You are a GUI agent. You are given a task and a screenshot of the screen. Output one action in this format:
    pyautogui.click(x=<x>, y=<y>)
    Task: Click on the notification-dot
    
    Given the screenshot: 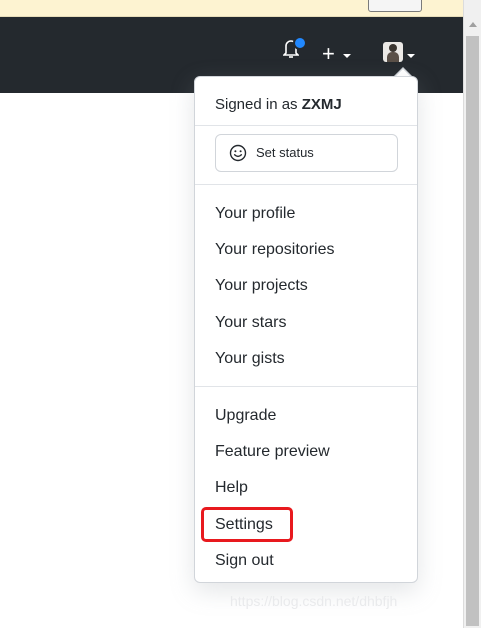 What is the action you would take?
    pyautogui.click(x=300, y=43)
    